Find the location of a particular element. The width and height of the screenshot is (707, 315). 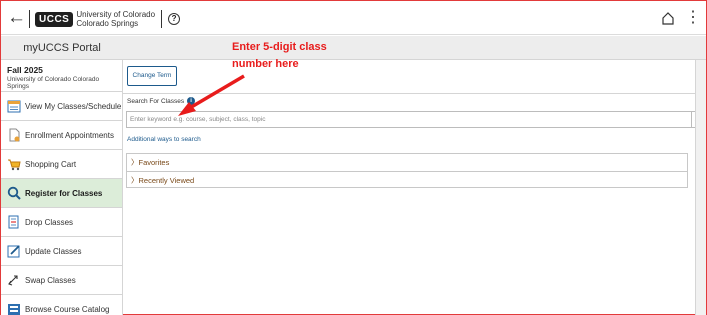

info-icon: i is located at coordinates (191, 101).